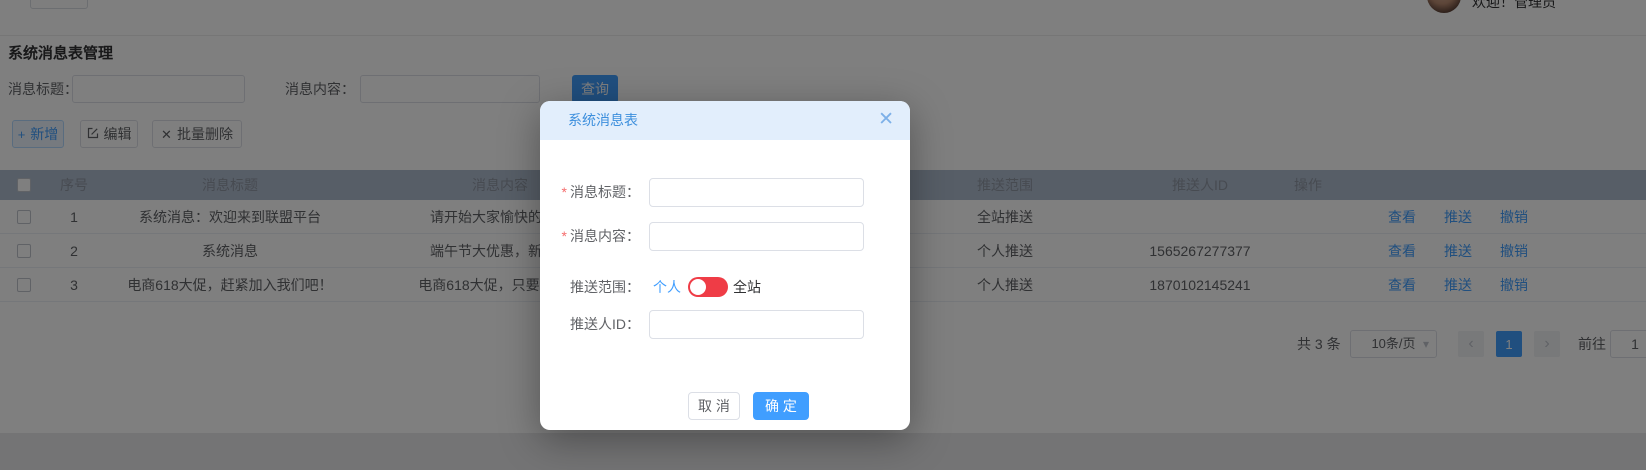 The image size is (1646, 470). I want to click on scope-toggle, so click(708, 287).